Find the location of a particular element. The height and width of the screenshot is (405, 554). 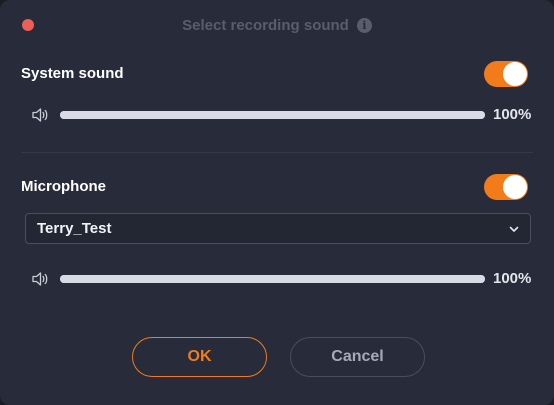

system-sound-toggle is located at coordinates (506, 74).